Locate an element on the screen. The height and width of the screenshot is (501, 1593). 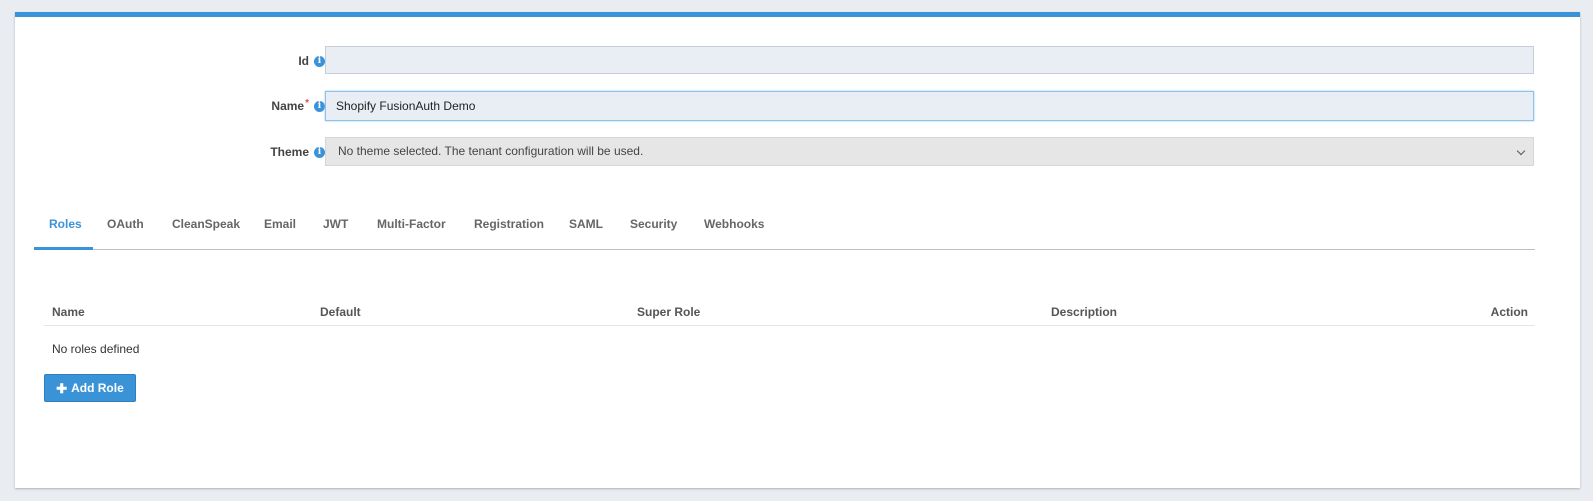
column-super-role: Super Role is located at coordinates (668, 312).